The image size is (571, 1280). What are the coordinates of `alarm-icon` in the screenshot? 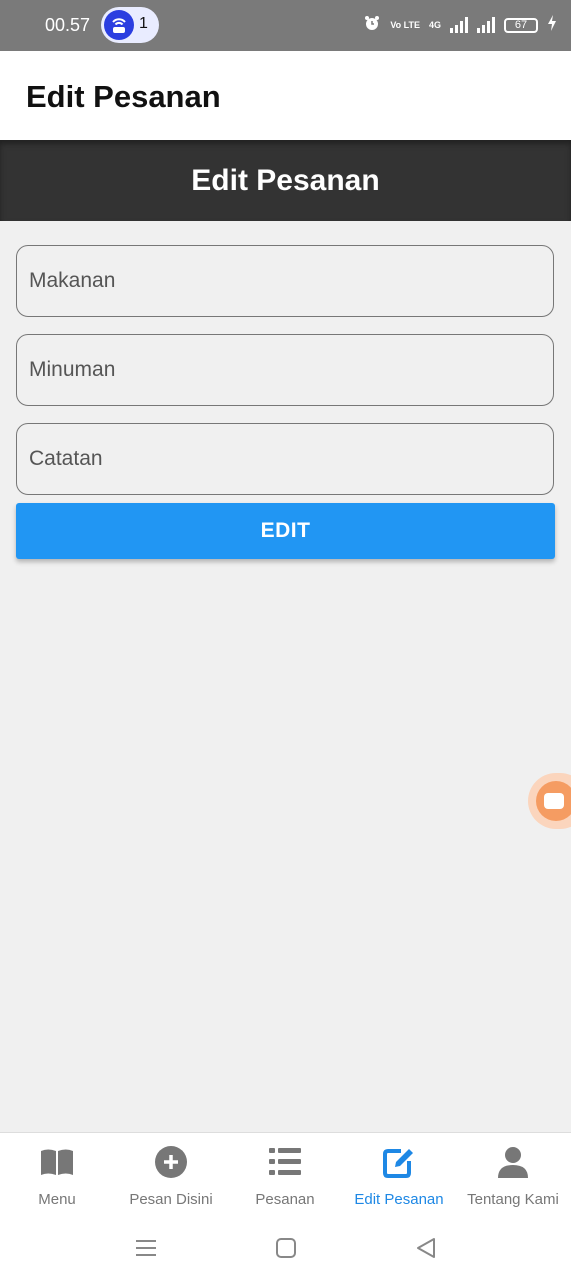 It's located at (372, 25).